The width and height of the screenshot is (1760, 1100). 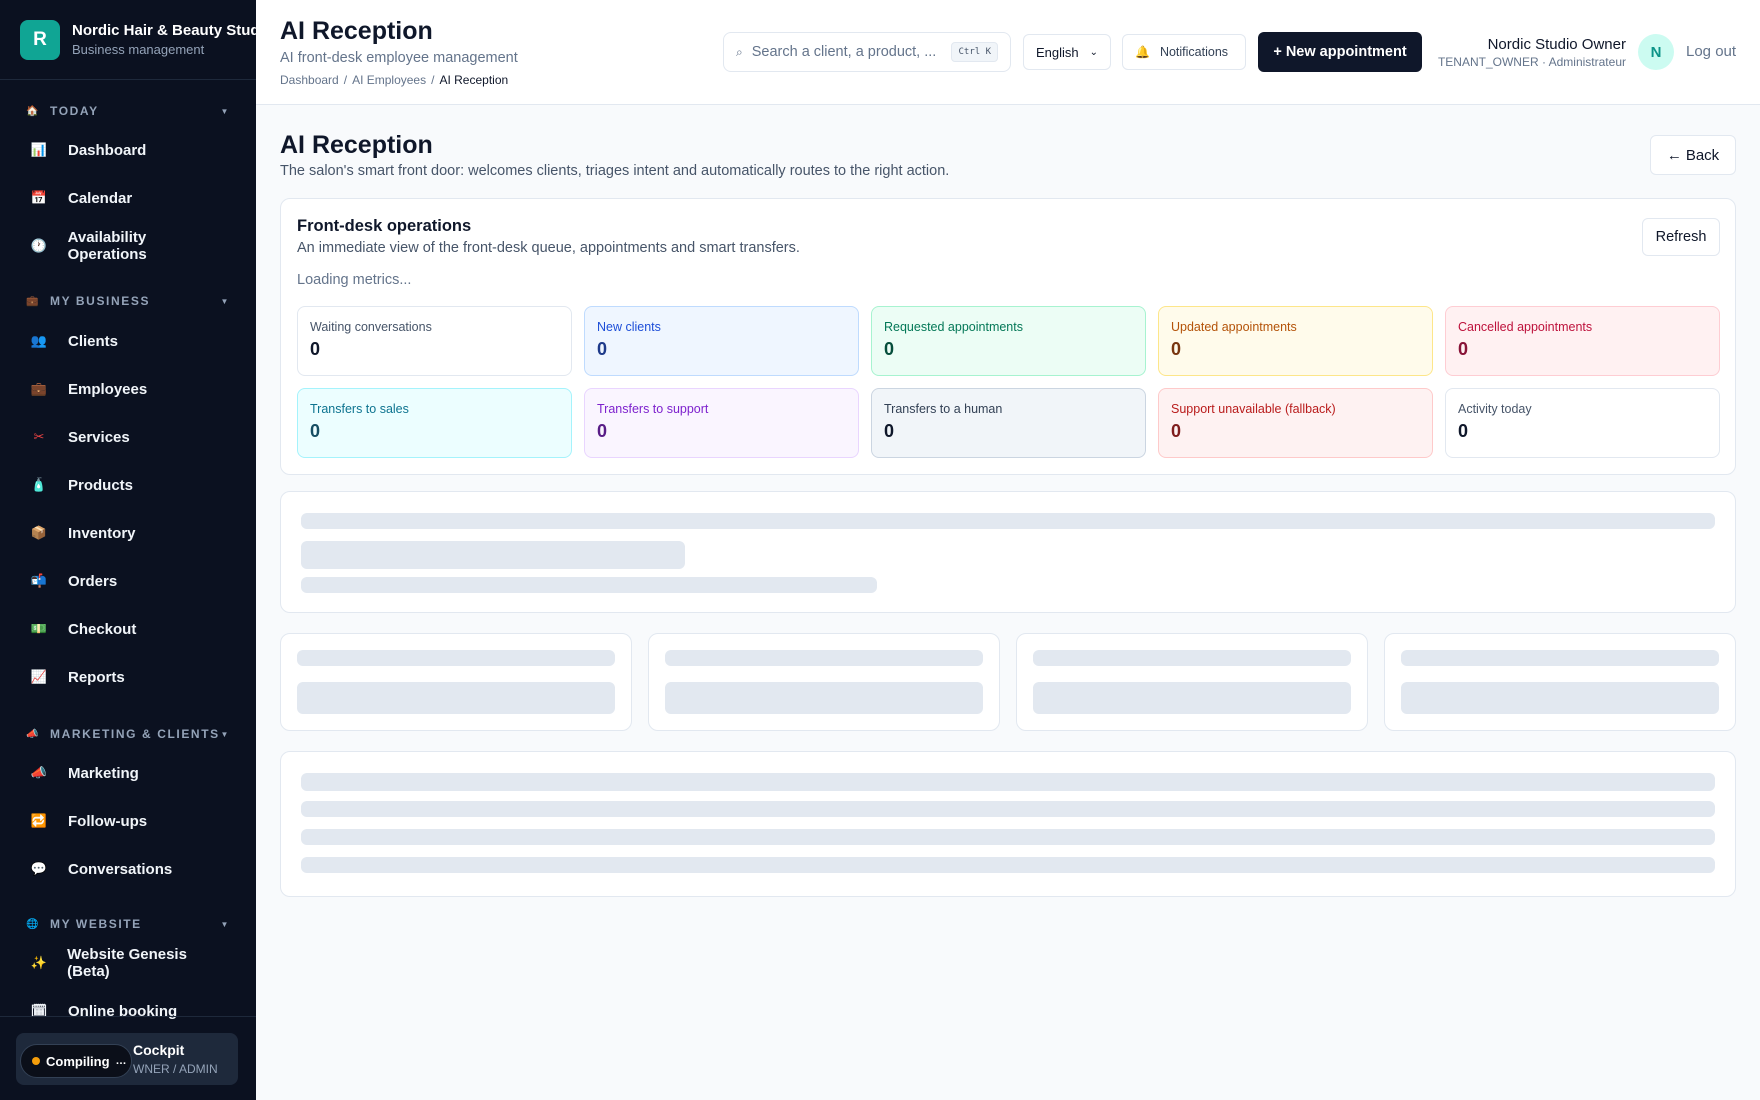 What do you see at coordinates (33, 734) in the screenshot?
I see `megaphone-icon: 📣` at bounding box center [33, 734].